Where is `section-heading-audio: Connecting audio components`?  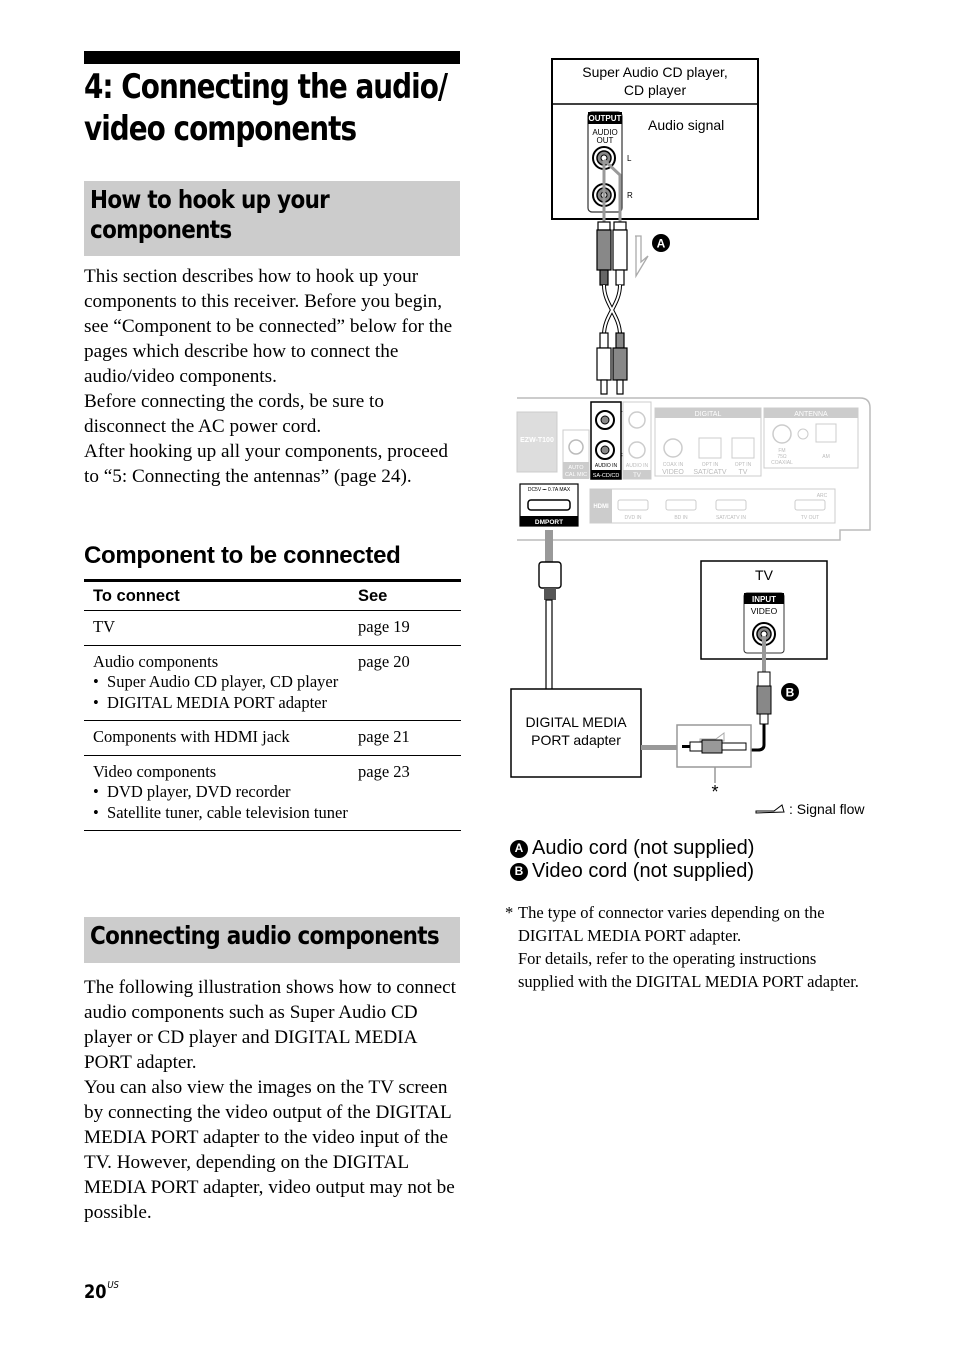
section-heading-audio: Connecting audio components is located at coordinates (272, 940).